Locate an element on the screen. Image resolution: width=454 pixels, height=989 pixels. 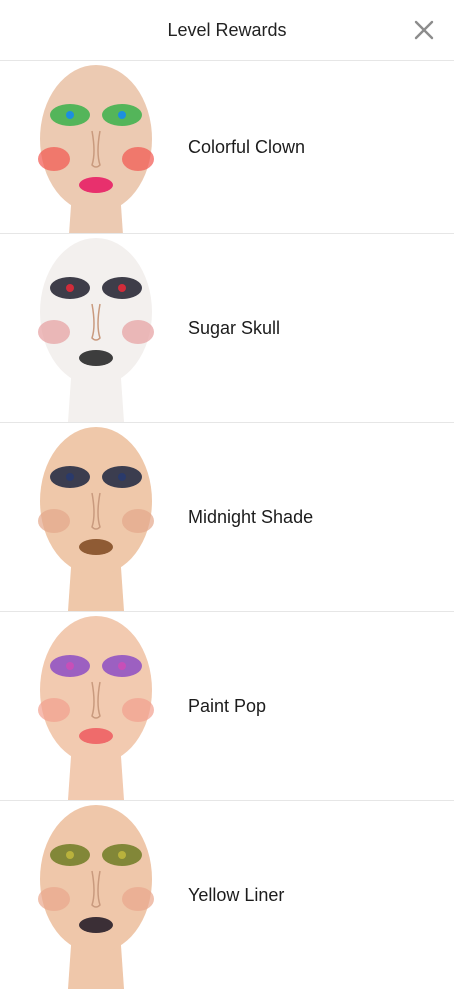
page-title: Level Rewards is located at coordinates (227, 29).